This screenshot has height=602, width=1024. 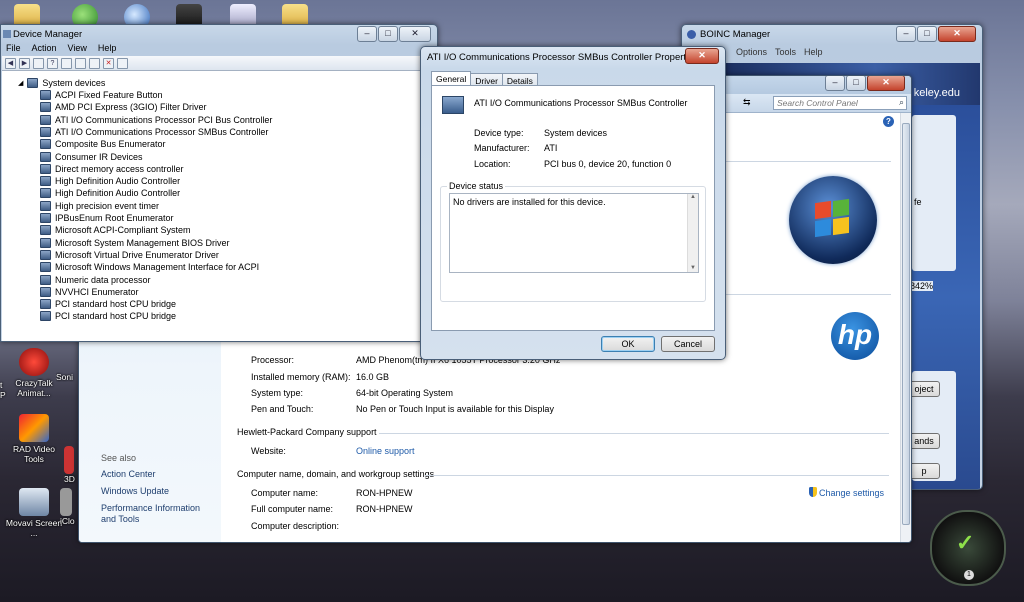 I want to click on boinc-button: ands, so click(x=924, y=441).